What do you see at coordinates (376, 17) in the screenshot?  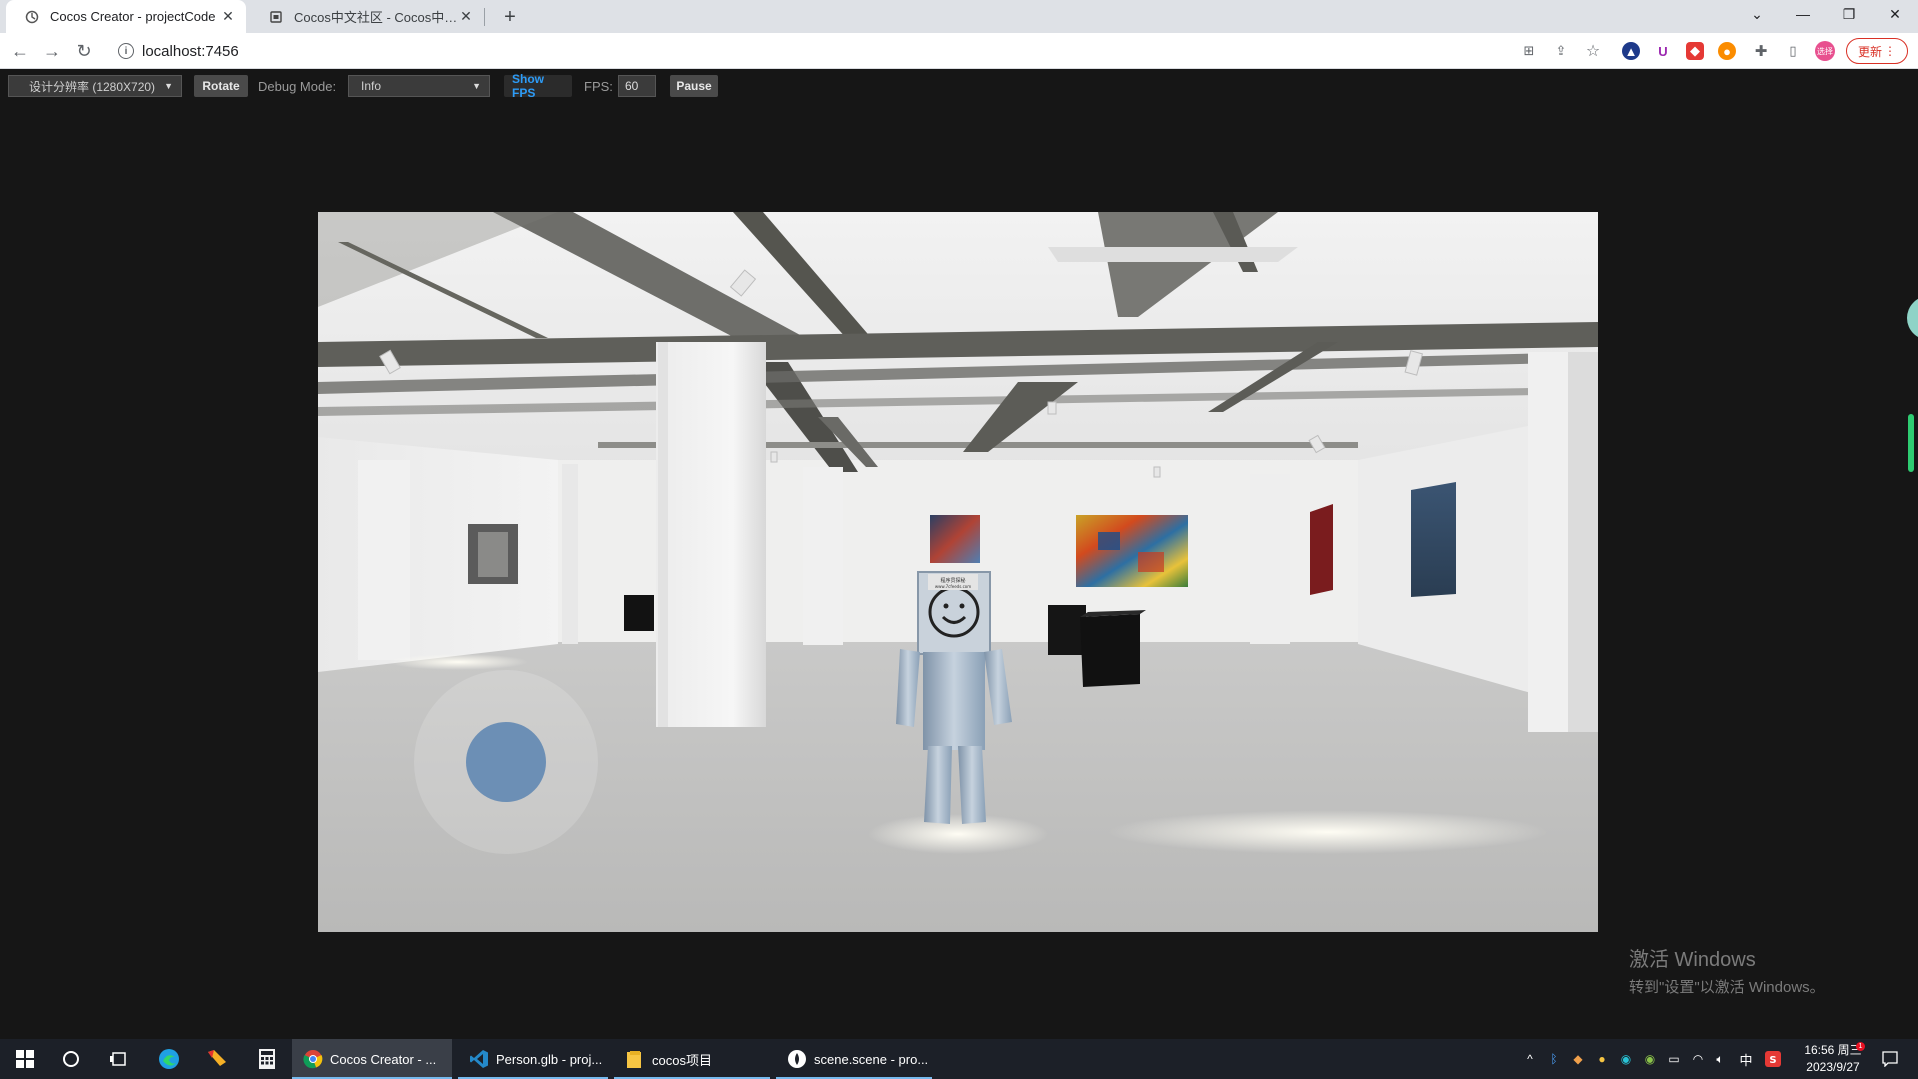 I see `tab-title: Cocos中文社区 - Cocos中文社区` at bounding box center [376, 17].